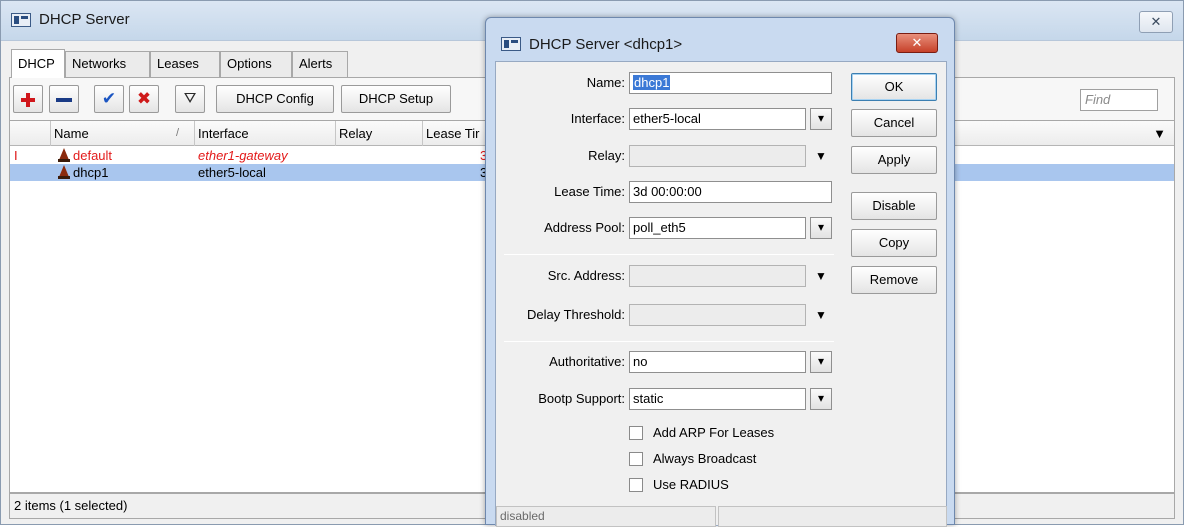 This screenshot has width=1184, height=527. What do you see at coordinates (1156, 22) in the screenshot?
I see `window-close-button: ✕` at bounding box center [1156, 22].